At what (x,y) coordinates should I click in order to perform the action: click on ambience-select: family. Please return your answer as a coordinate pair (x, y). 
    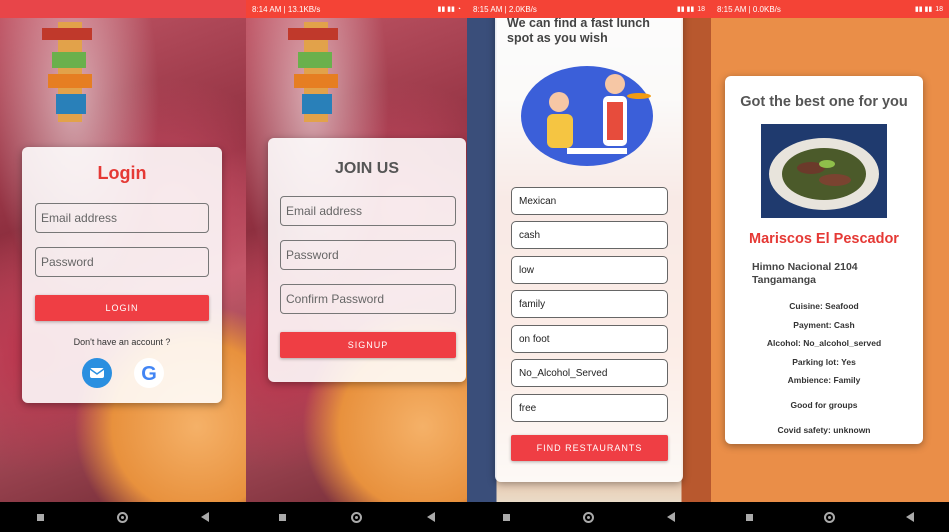
    Looking at the image, I should click on (589, 304).